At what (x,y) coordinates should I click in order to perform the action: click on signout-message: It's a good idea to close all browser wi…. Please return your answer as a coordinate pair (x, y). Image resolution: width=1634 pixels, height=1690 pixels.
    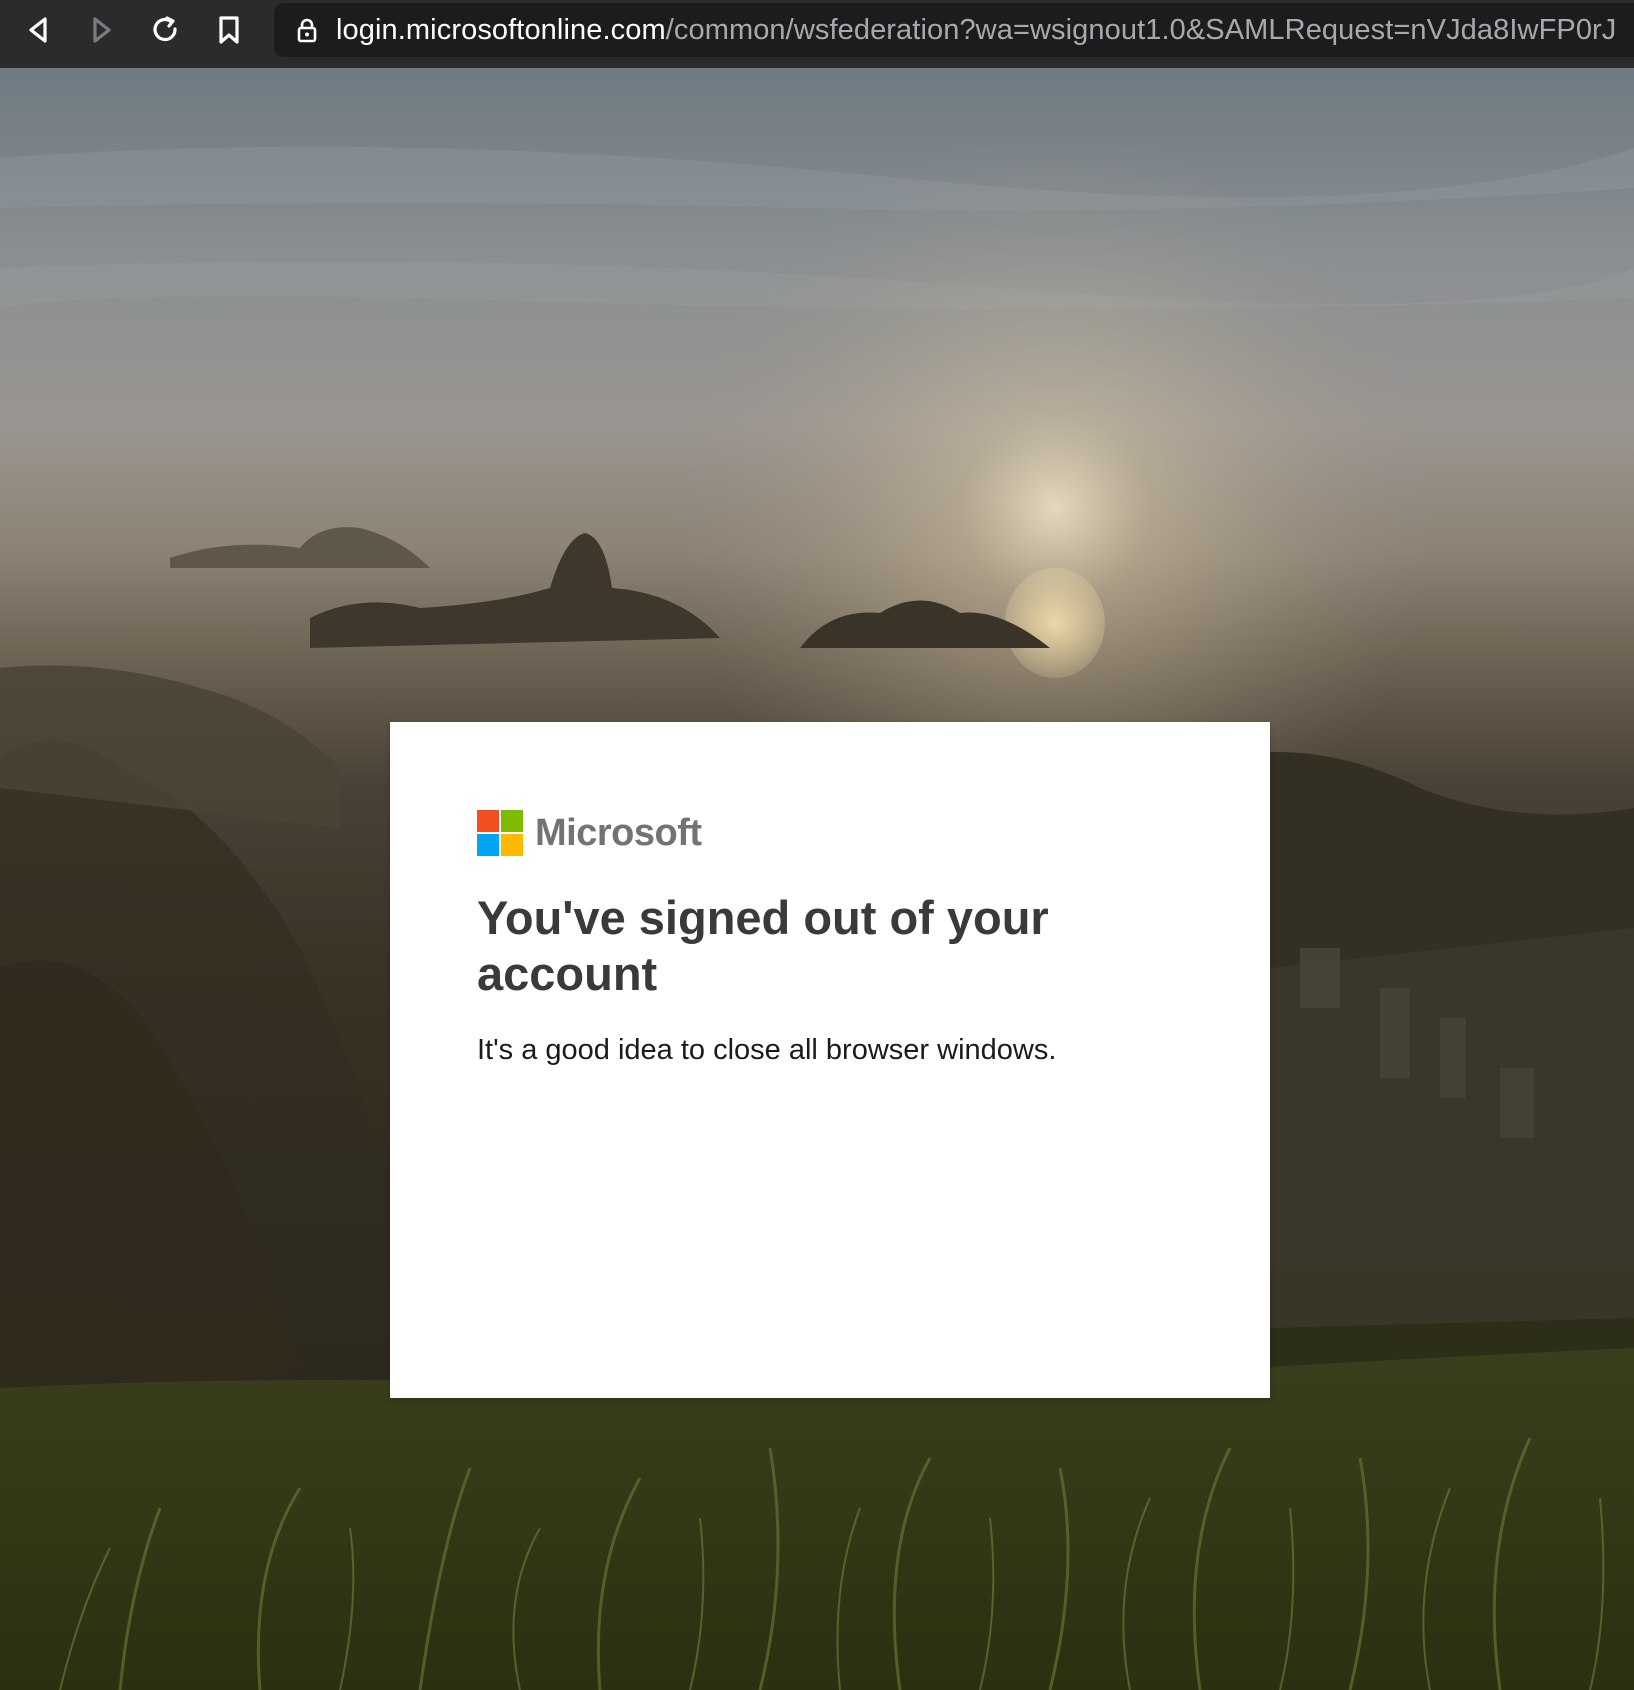
    Looking at the image, I should click on (767, 1050).